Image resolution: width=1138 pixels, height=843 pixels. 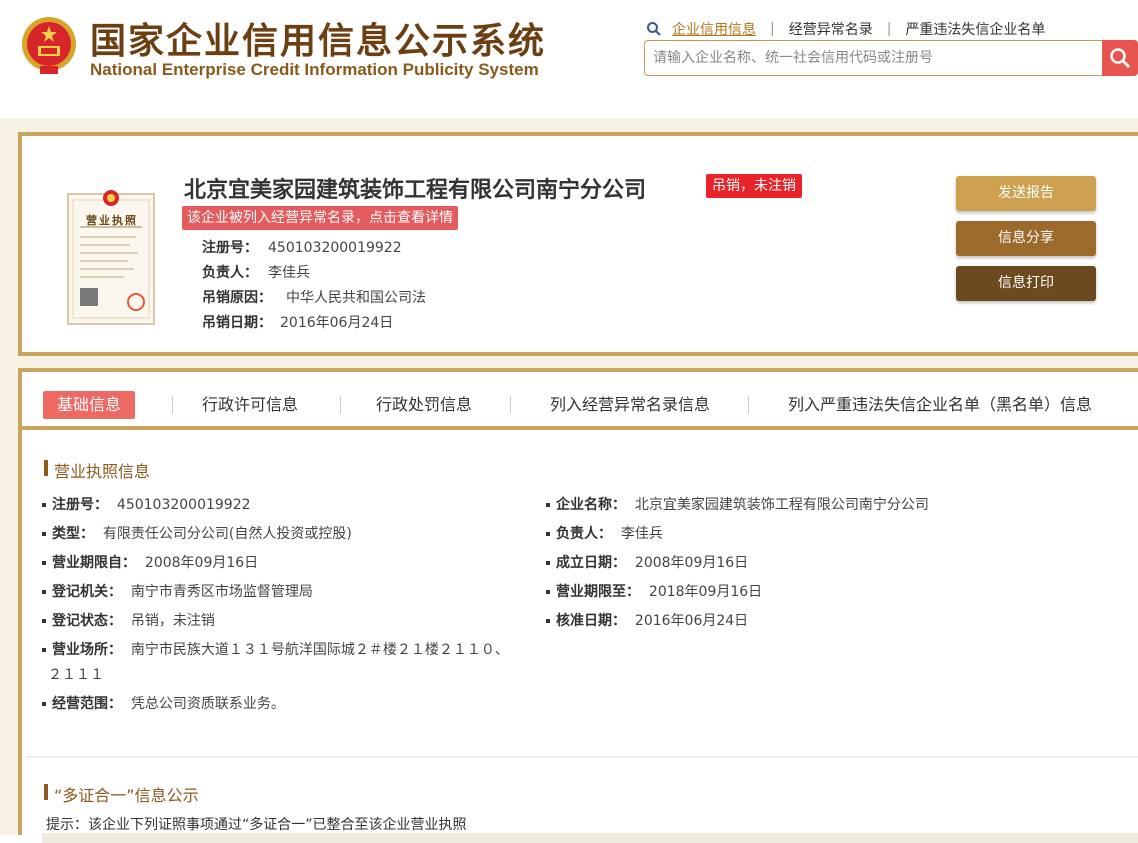 What do you see at coordinates (94, 563) in the screenshot?
I see `field-label: 营业期限自：` at bounding box center [94, 563].